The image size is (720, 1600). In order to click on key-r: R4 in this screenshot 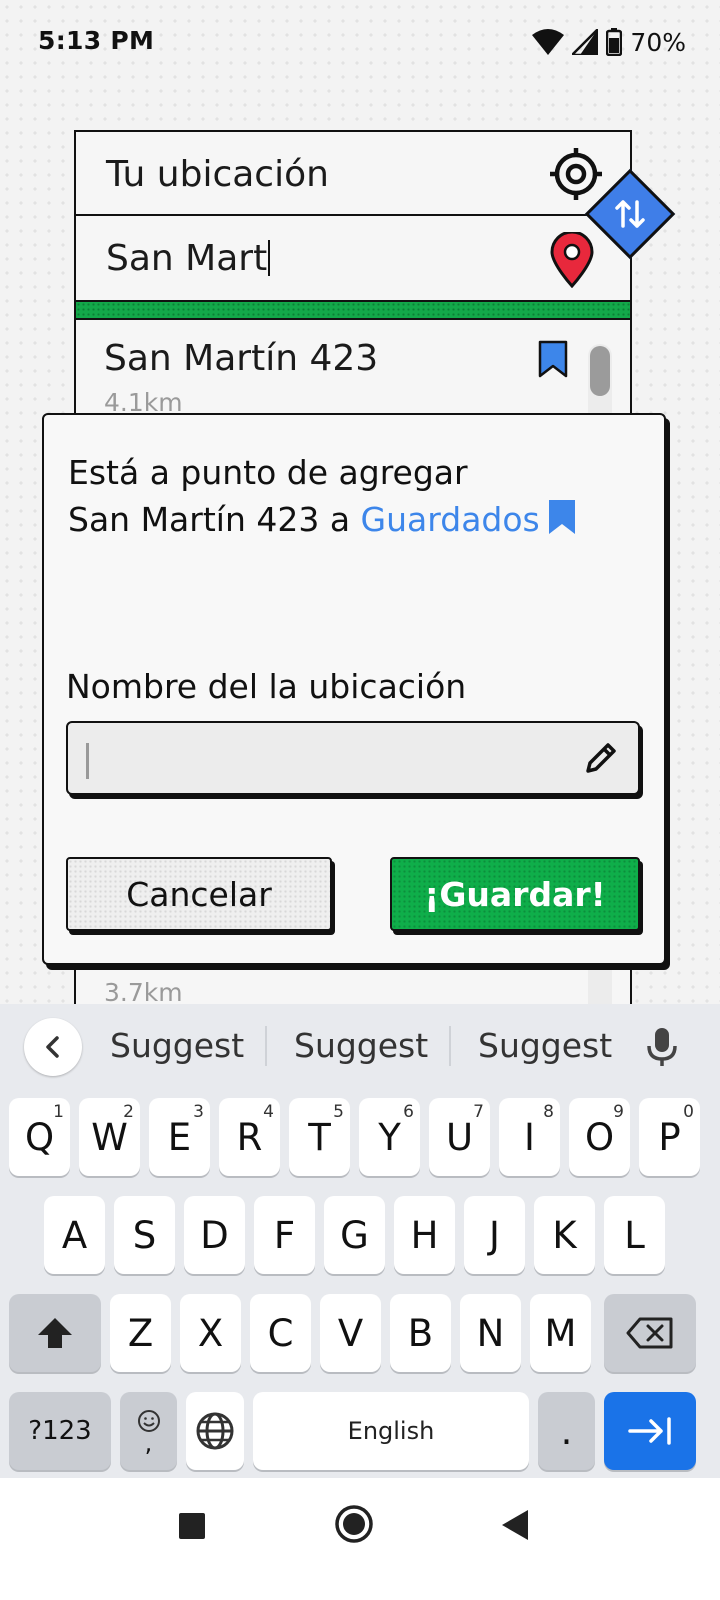, I will do `click(249, 1137)`.